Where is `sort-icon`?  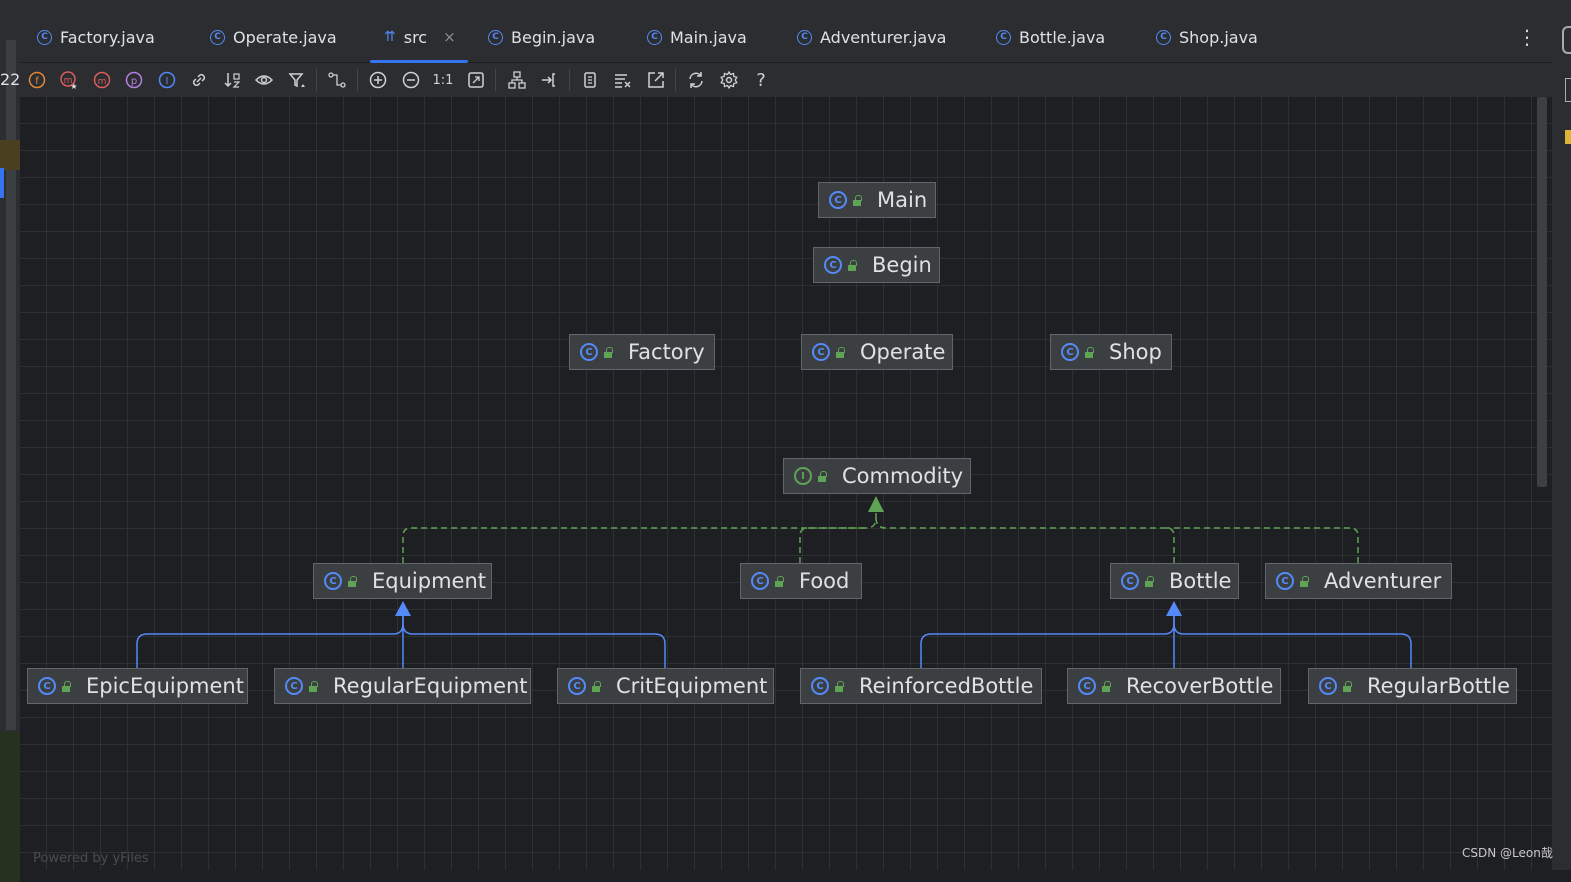
sort-icon is located at coordinates (232, 80).